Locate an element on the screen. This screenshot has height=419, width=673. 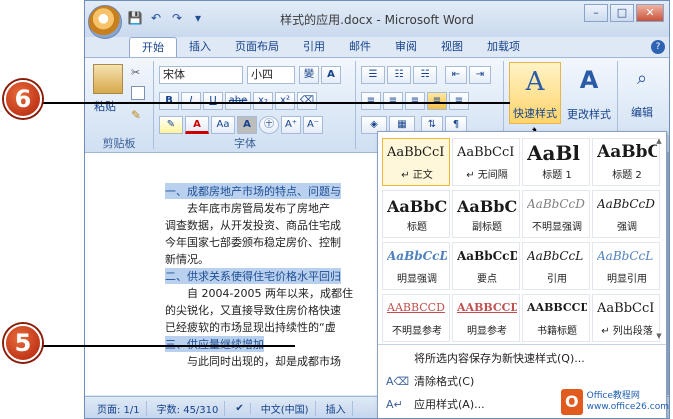
shrink-font-button: A⁻ is located at coordinates (313, 125).